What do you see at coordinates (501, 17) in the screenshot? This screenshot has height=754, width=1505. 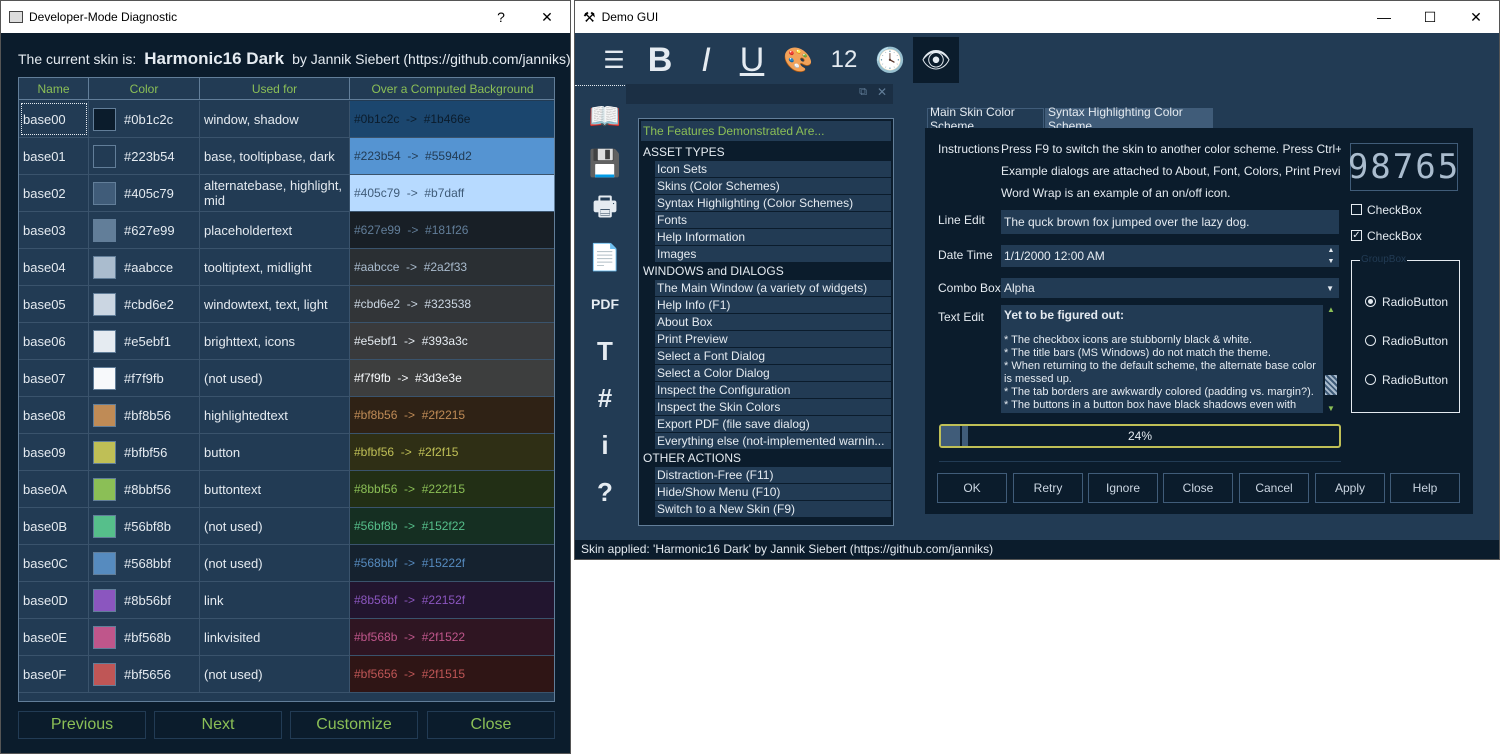 I see `help-button: ?` at bounding box center [501, 17].